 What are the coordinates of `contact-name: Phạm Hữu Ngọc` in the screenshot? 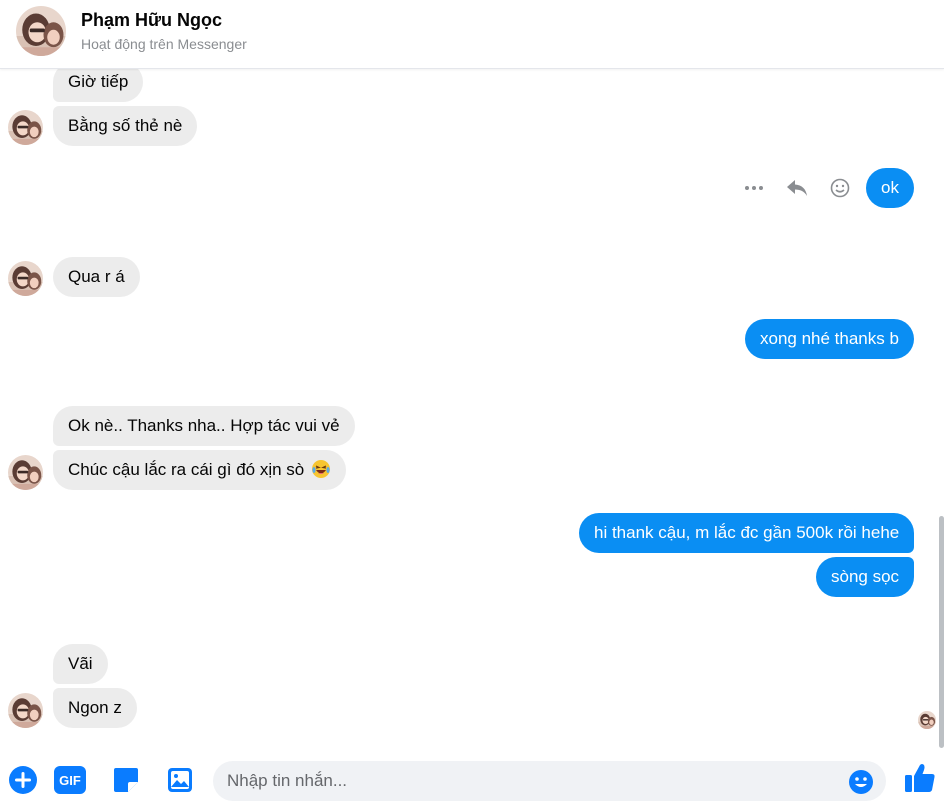 It's located at (151, 20).